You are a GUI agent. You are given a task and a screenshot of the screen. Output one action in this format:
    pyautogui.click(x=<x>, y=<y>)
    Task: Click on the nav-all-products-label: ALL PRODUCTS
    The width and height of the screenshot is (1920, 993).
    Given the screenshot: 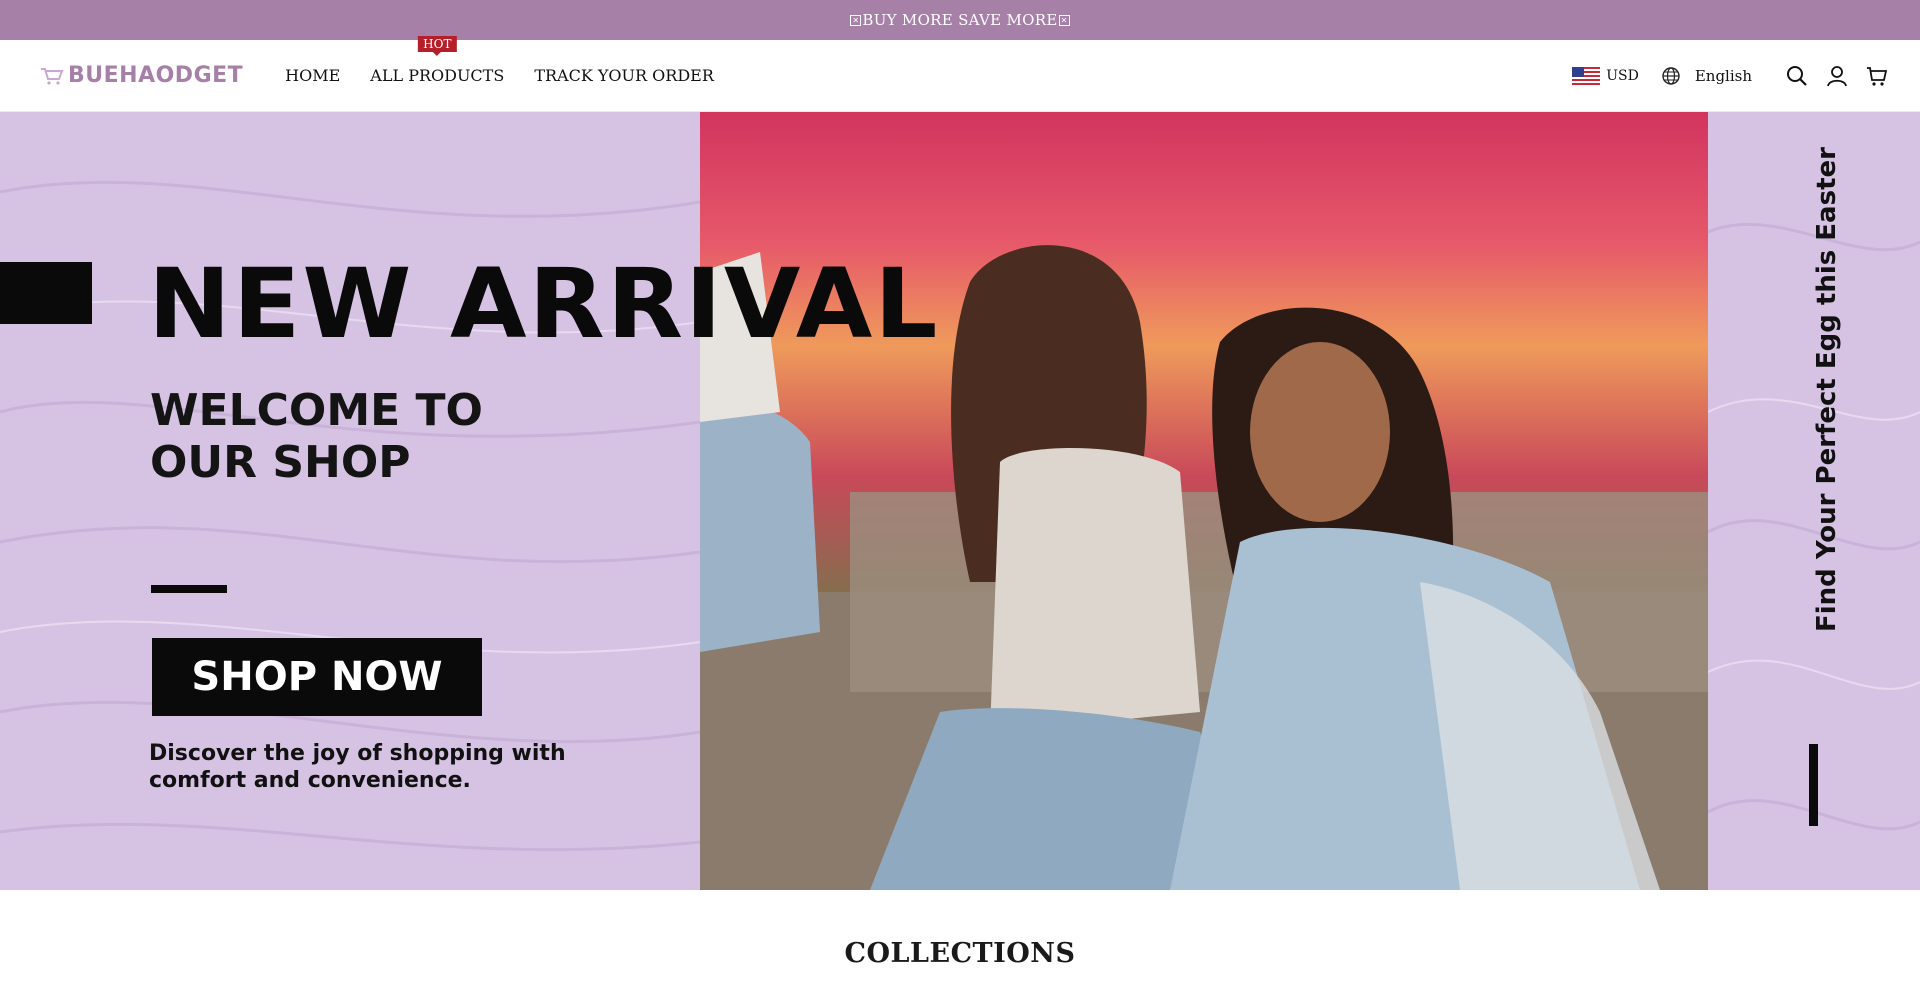 What is the action you would take?
    pyautogui.click(x=437, y=75)
    